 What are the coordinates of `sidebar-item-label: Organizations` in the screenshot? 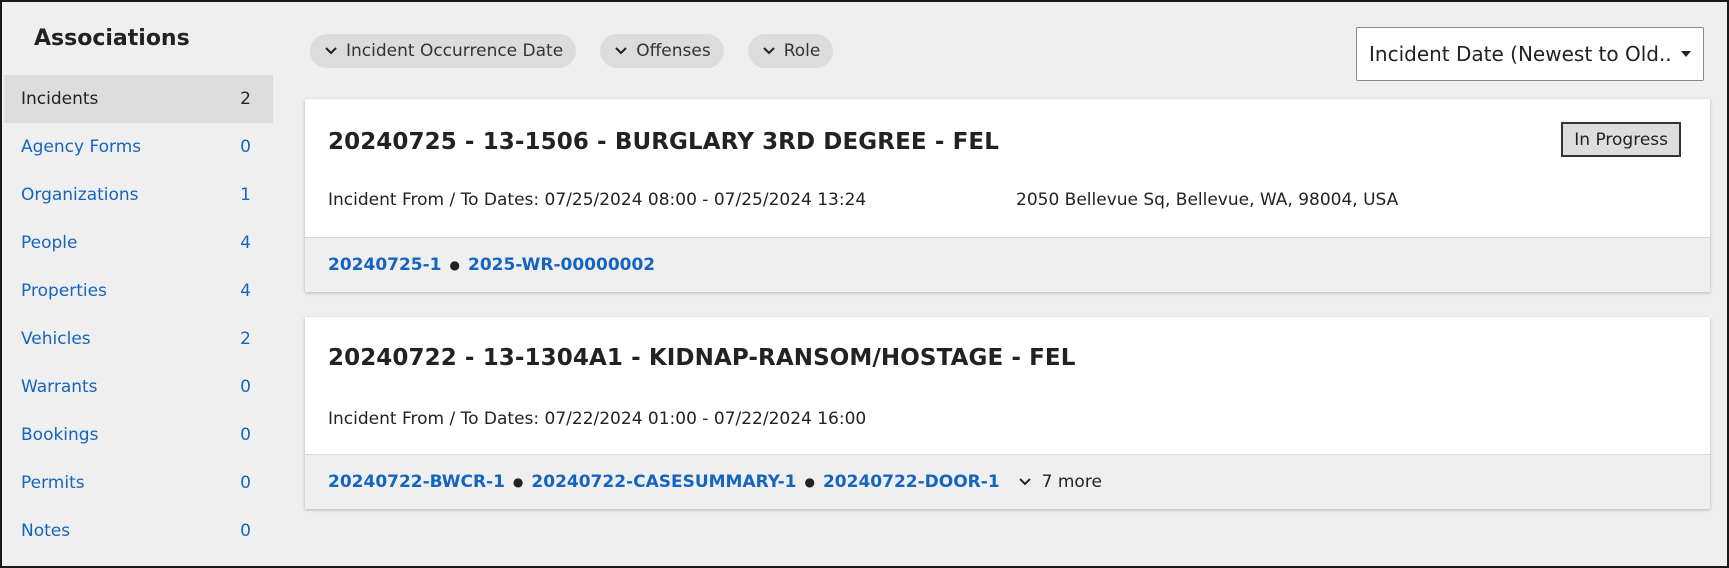 It's located at (80, 195).